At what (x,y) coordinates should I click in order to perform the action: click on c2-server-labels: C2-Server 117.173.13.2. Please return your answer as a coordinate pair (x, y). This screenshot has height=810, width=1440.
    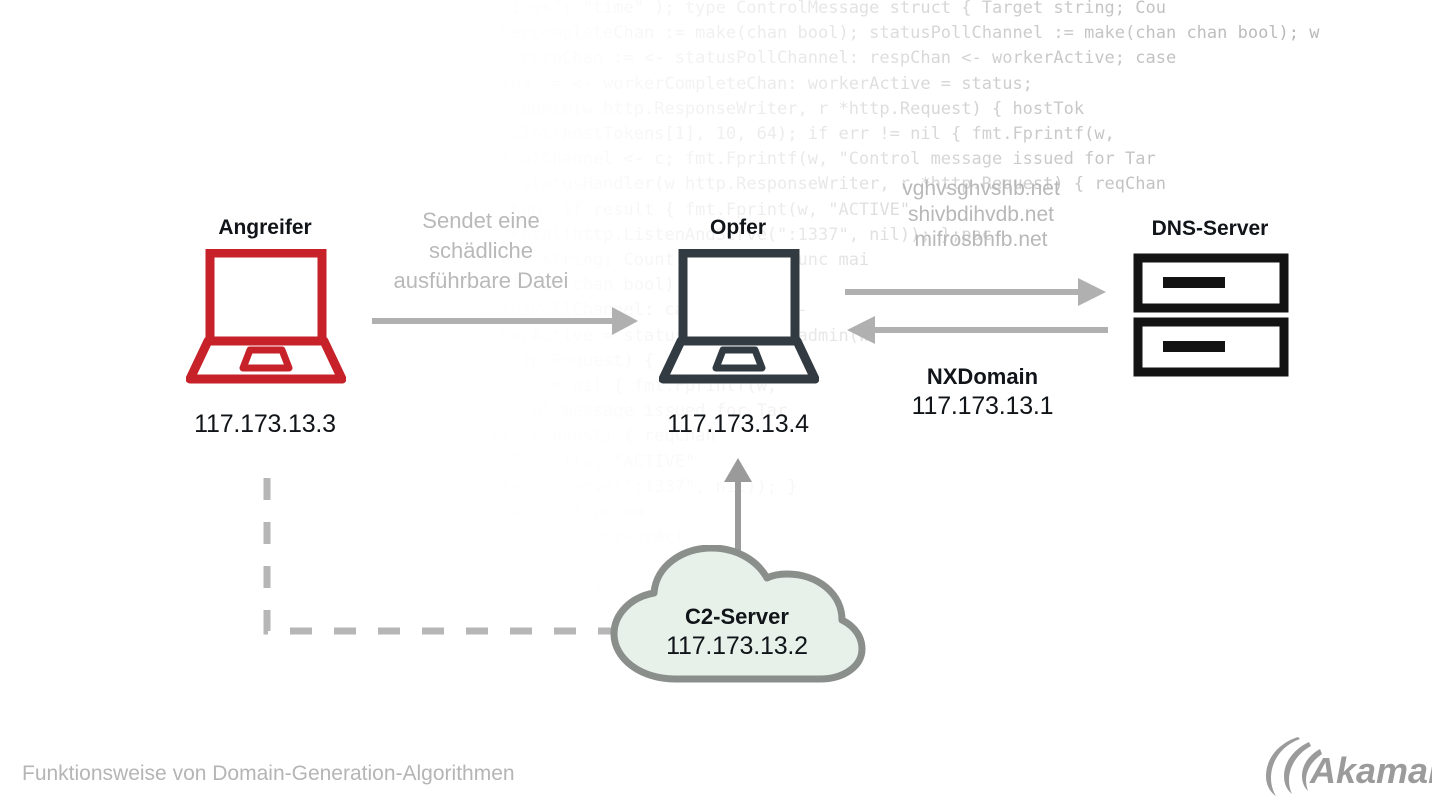
    Looking at the image, I should click on (737, 632).